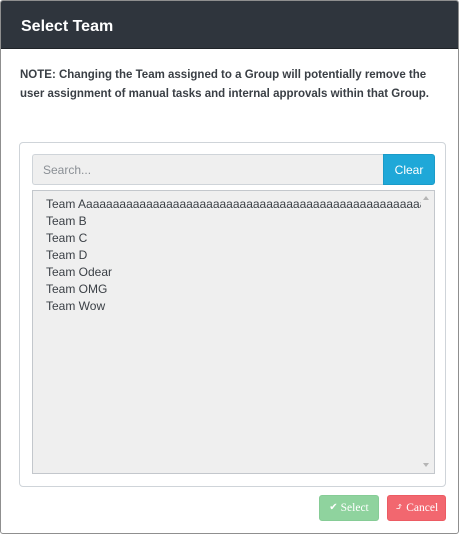 This screenshot has height=534, width=459. What do you see at coordinates (333, 507) in the screenshot?
I see `check-icon: ✔` at bounding box center [333, 507].